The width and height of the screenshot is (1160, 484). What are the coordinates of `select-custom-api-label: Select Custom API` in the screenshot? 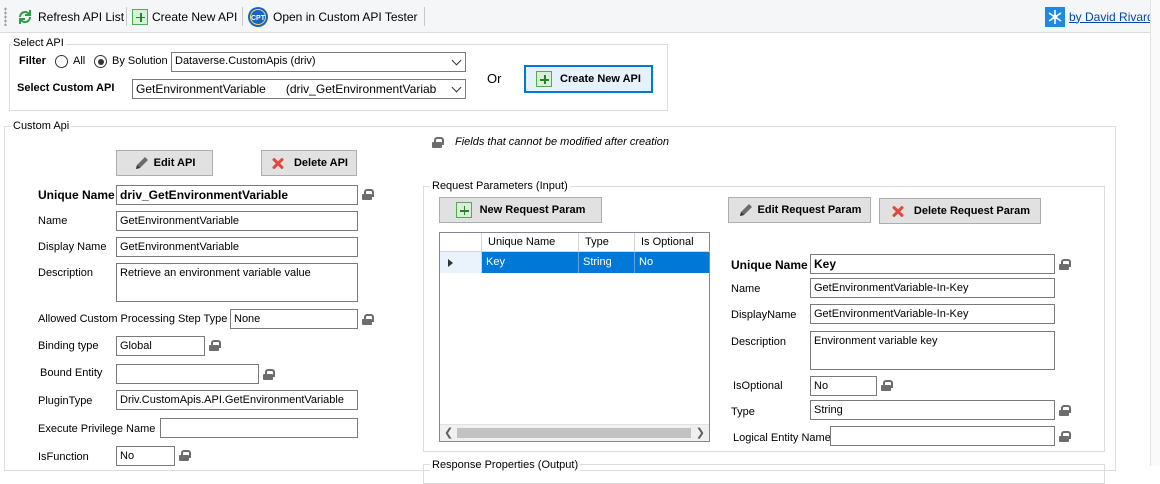 It's located at (66, 88).